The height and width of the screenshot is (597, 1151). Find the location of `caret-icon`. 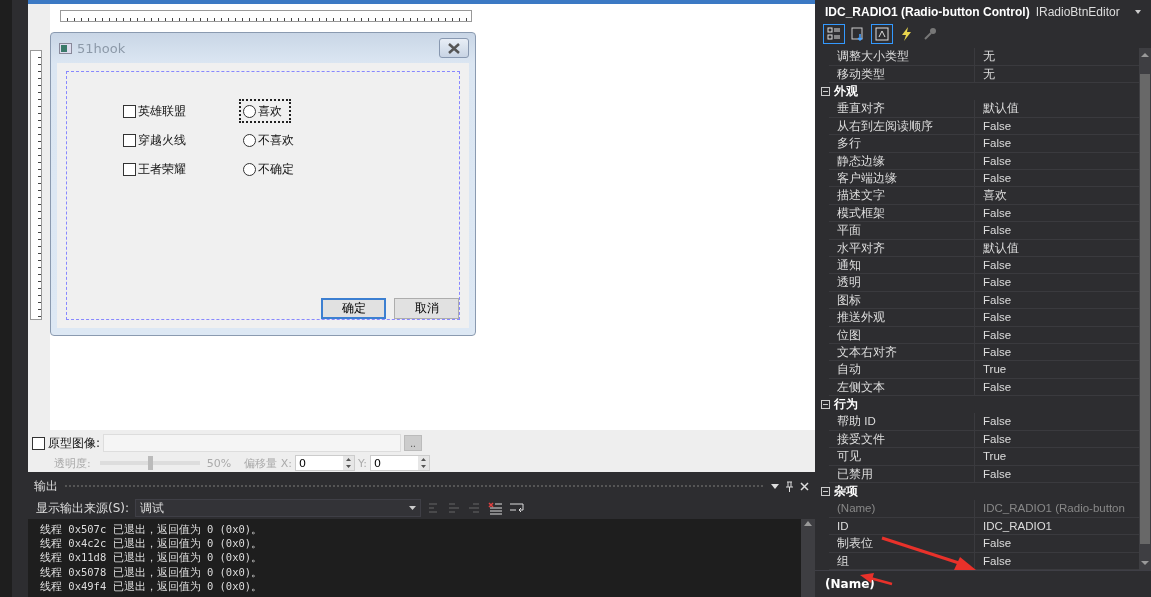

caret-icon is located at coordinates (413, 508).